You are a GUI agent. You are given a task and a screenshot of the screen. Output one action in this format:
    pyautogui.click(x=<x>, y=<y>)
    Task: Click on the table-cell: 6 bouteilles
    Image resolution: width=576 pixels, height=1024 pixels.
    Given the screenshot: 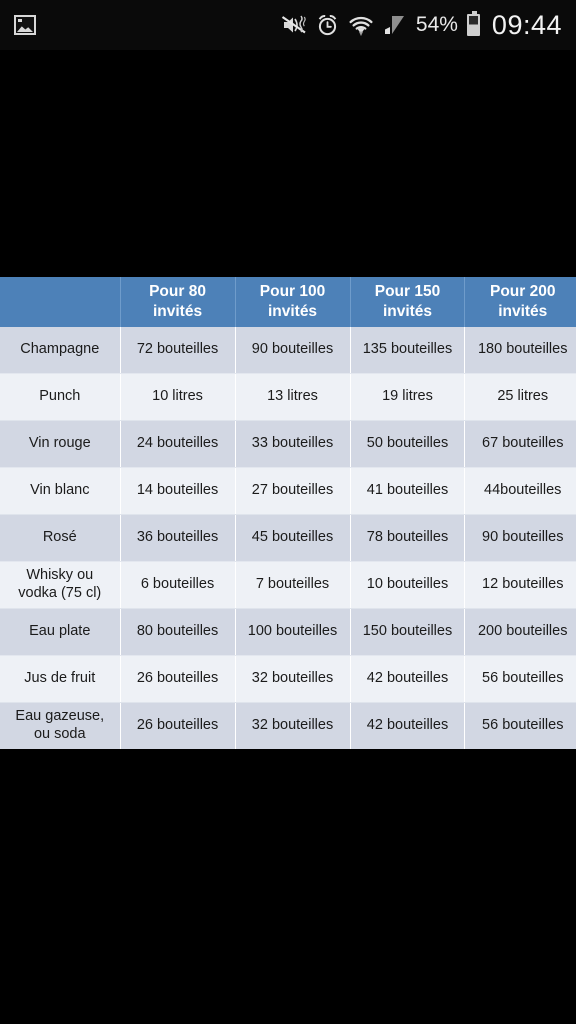 What is the action you would take?
    pyautogui.click(x=178, y=585)
    